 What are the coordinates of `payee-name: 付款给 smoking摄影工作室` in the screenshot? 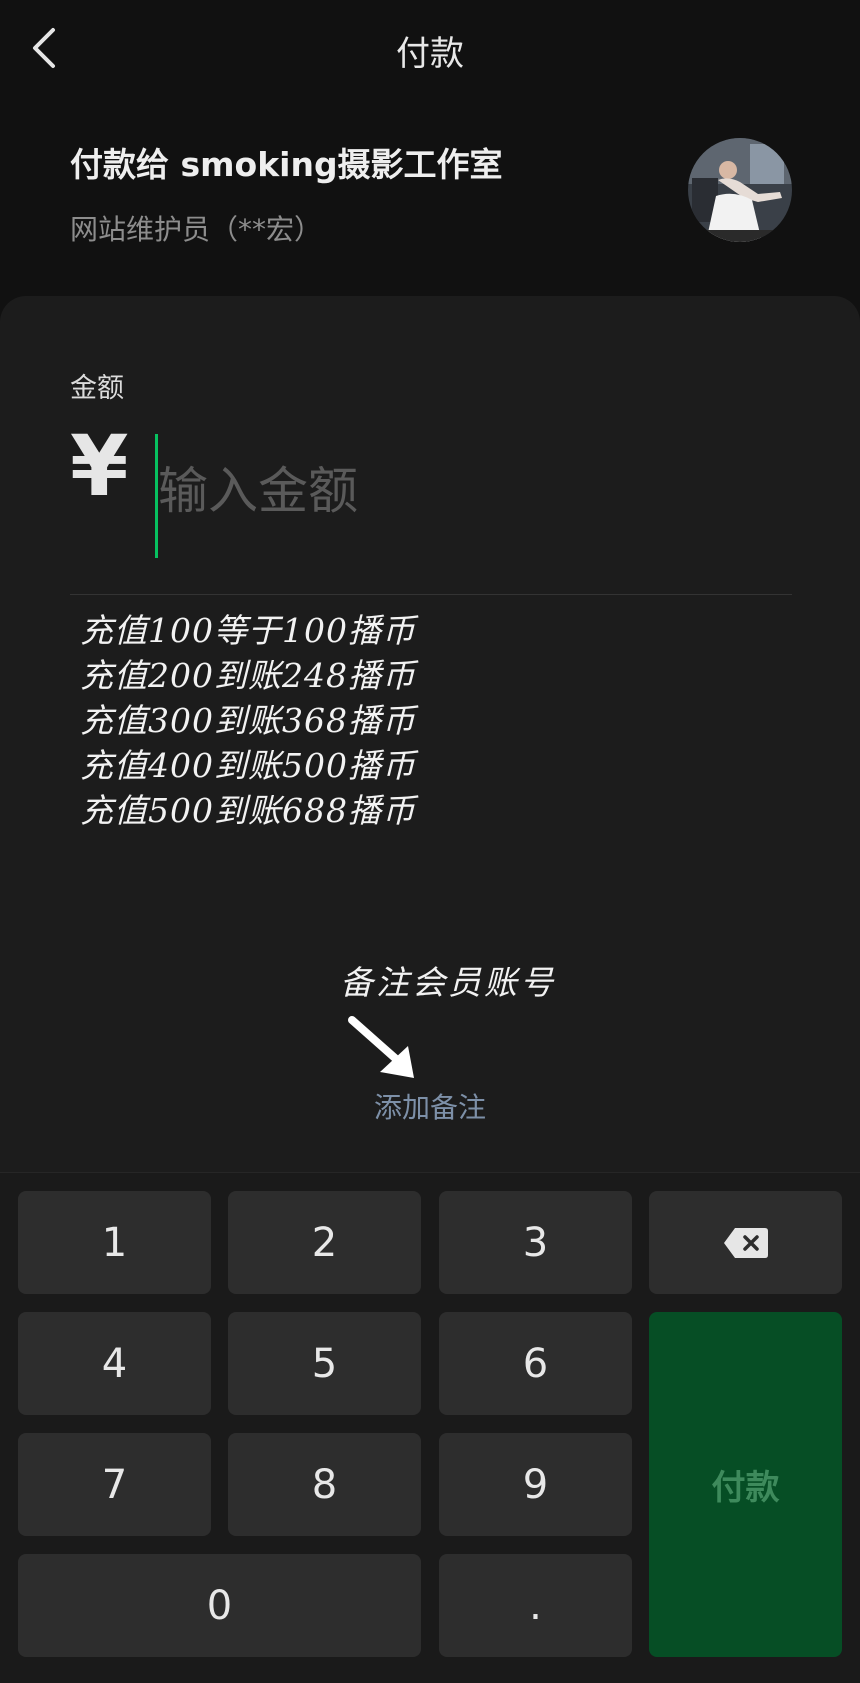 It's located at (286, 164).